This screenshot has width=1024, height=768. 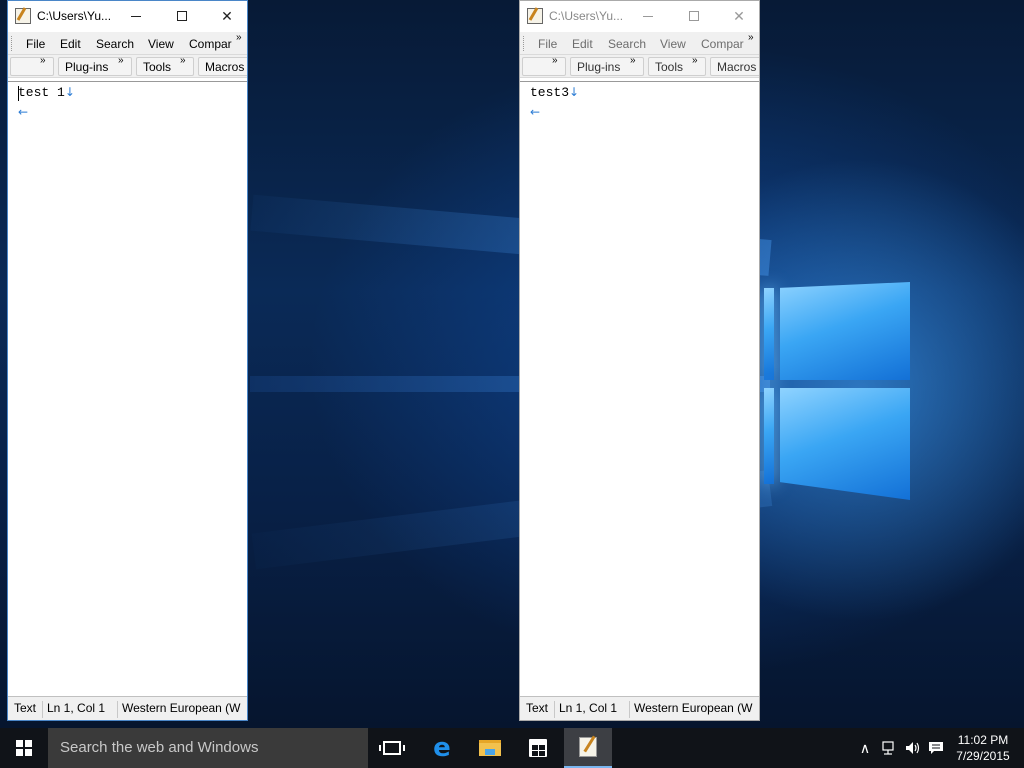 I want to click on start-button, so click(x=24, y=748).